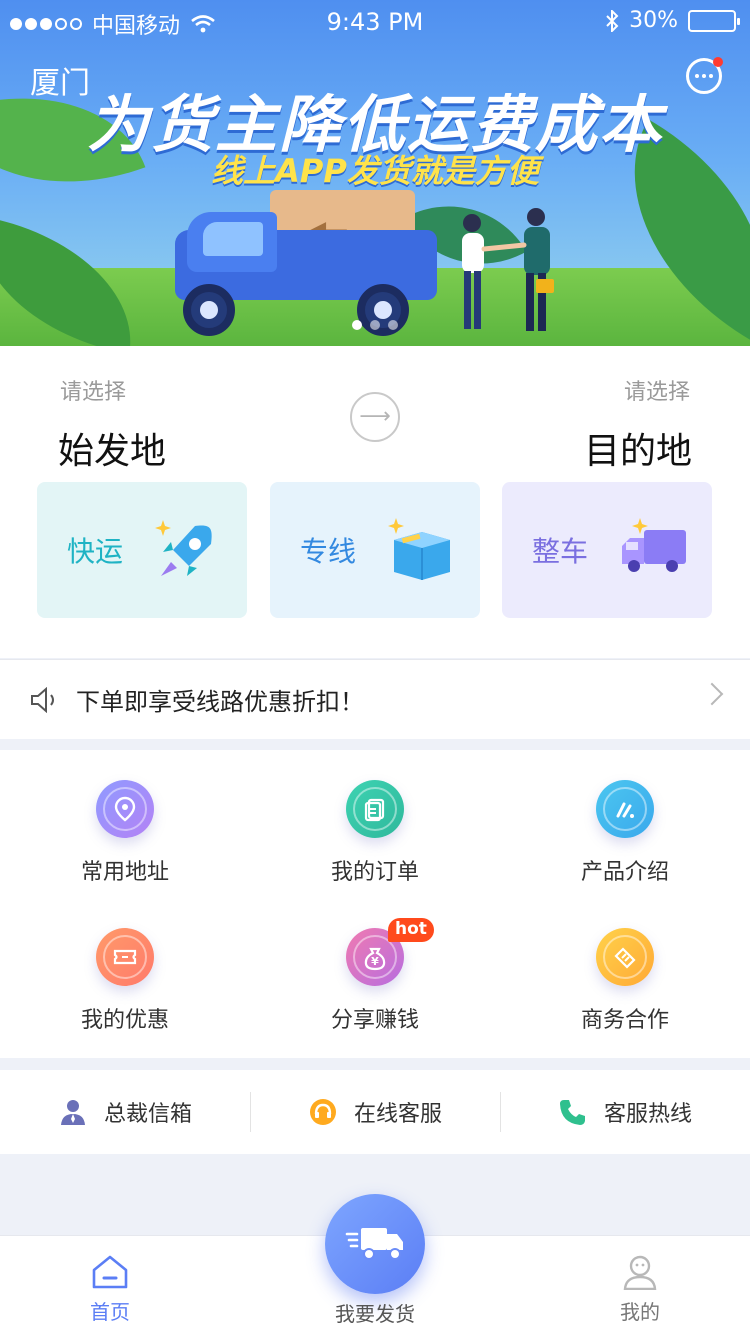  I want to click on ship-button-label: 我要发货, so click(375, 1312).